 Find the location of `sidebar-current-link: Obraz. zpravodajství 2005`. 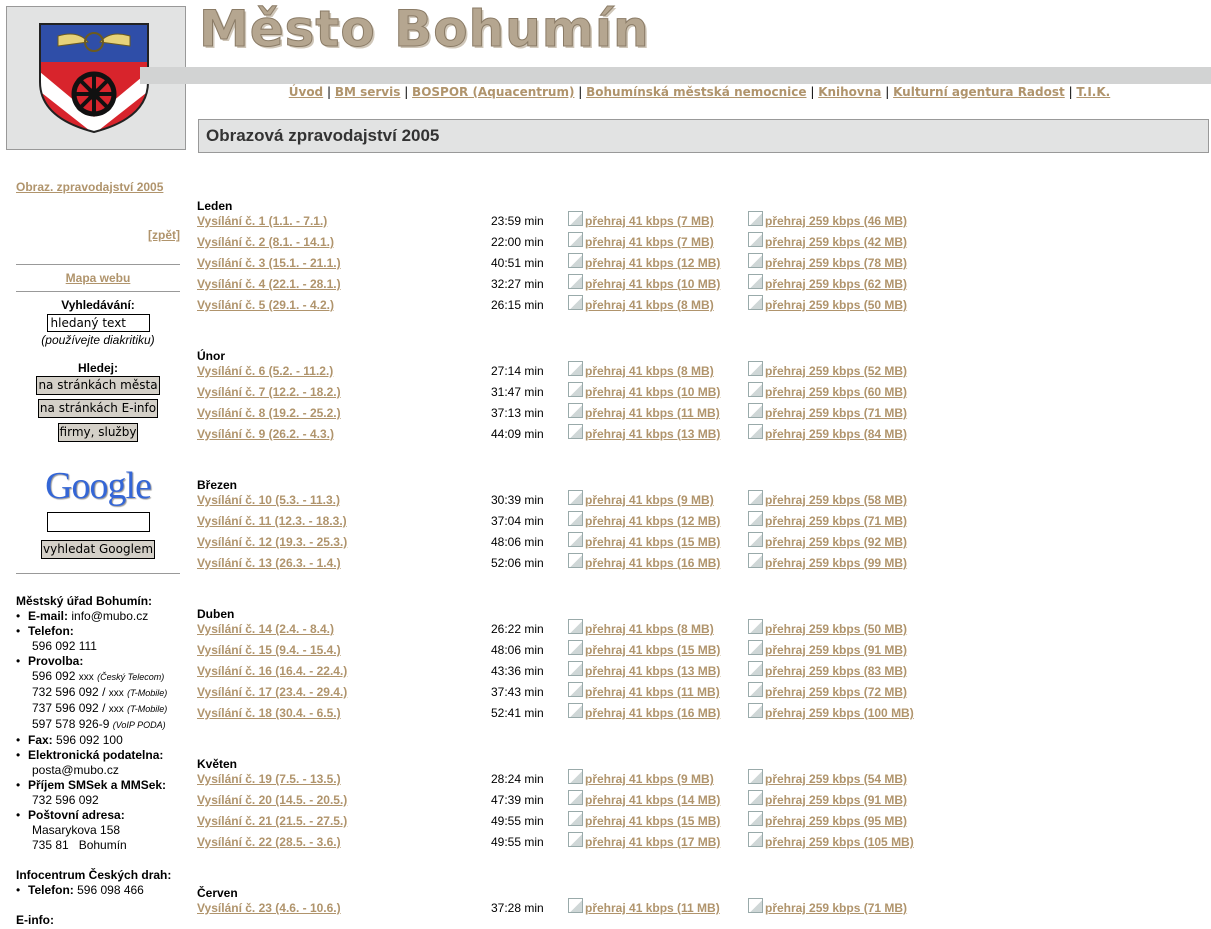

sidebar-current-link: Obraz. zpravodajství 2005 is located at coordinates (89, 187).